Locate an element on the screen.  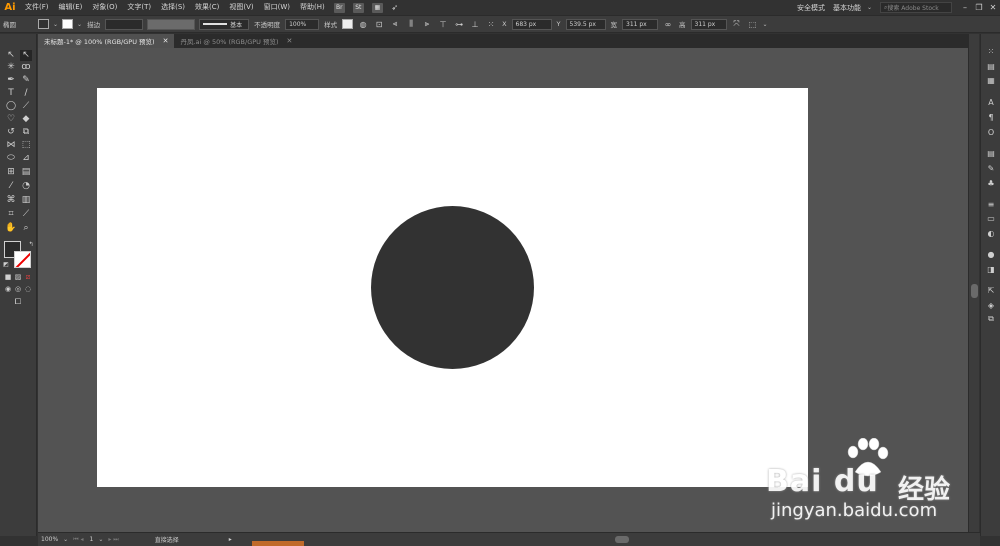
y-field: 539.5 px is located at coordinates (585, 24).